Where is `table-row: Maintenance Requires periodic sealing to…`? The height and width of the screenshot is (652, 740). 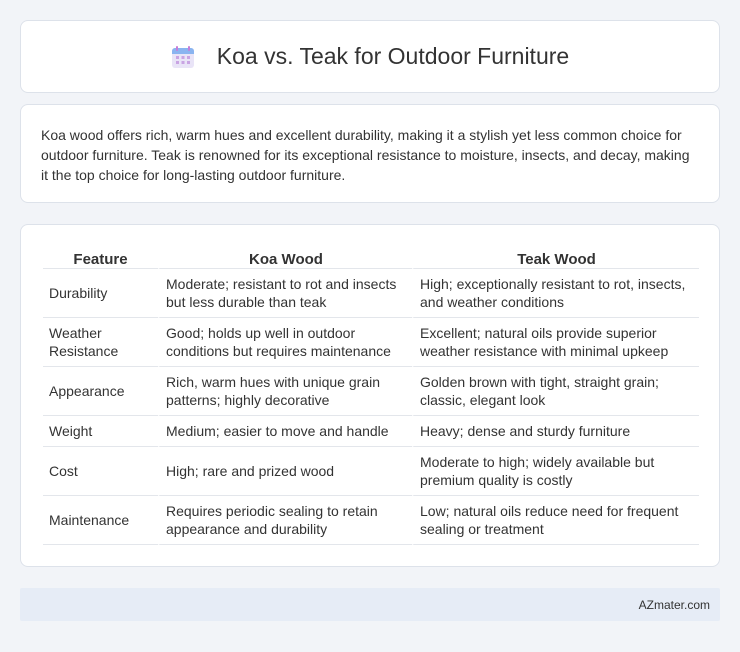
table-row: Maintenance Requires periodic sealing to… is located at coordinates (371, 520).